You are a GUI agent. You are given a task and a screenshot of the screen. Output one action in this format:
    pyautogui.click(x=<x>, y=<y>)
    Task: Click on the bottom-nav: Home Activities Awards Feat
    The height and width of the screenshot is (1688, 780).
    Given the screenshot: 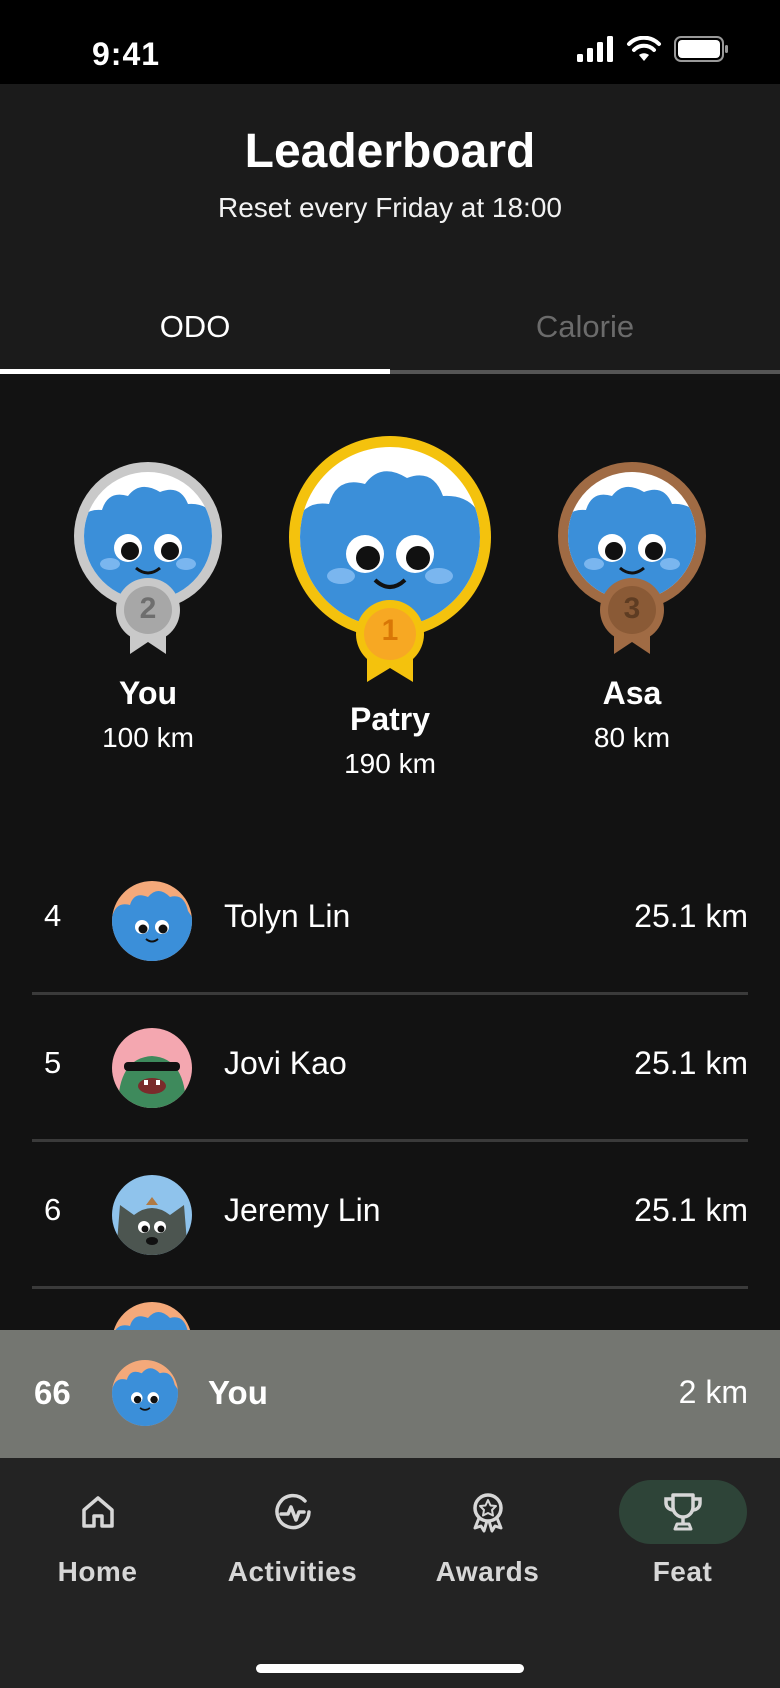 What is the action you would take?
    pyautogui.click(x=390, y=1573)
    